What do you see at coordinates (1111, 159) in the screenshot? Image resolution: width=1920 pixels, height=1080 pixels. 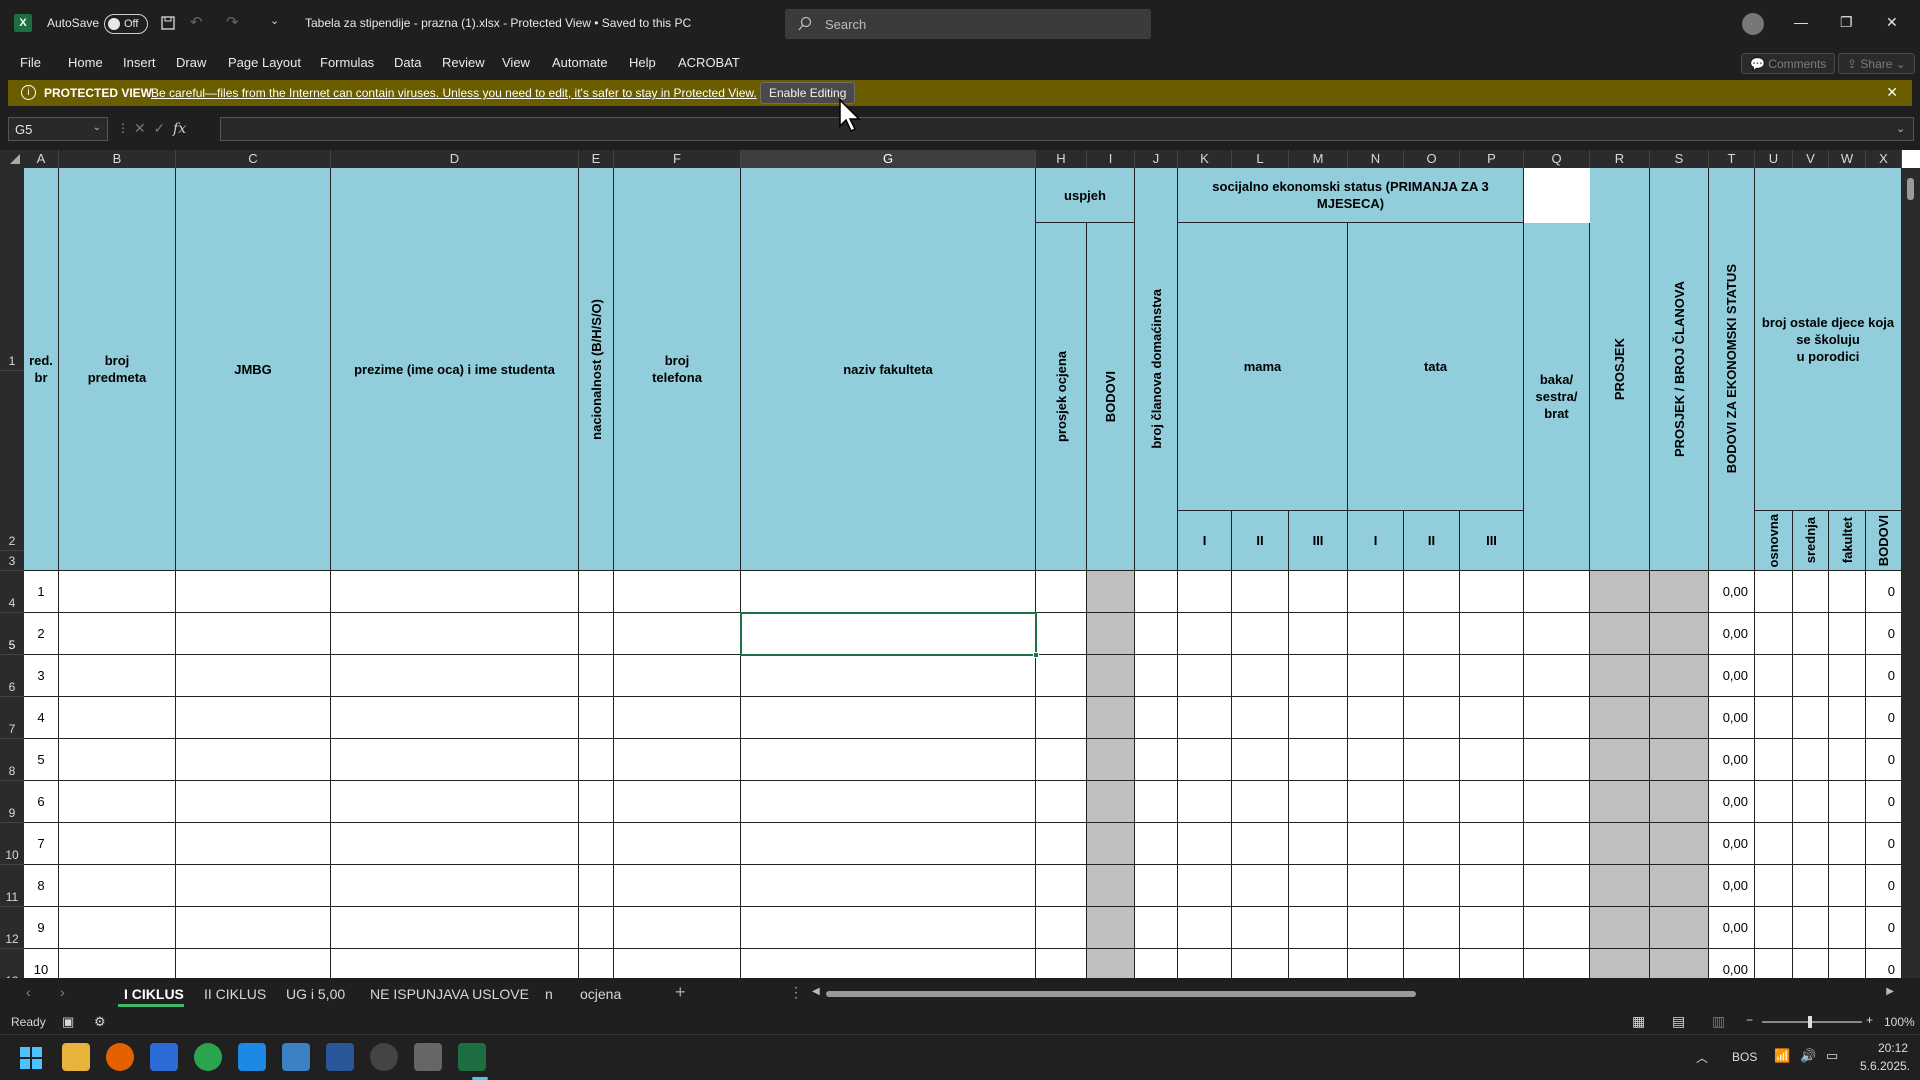 I see `column-header-i: I` at bounding box center [1111, 159].